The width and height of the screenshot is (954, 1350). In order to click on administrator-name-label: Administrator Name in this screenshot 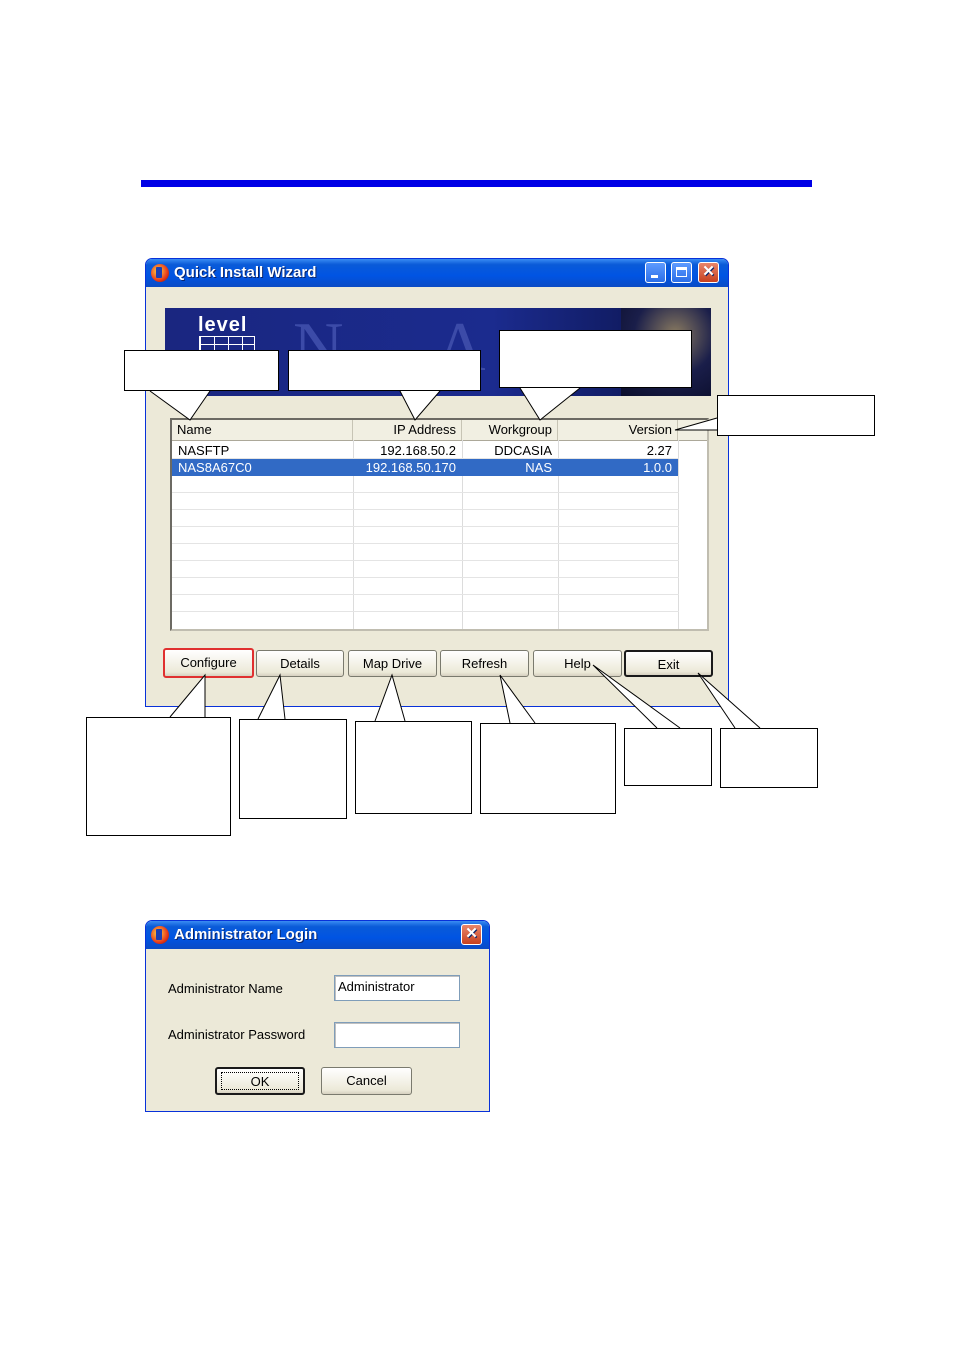, I will do `click(225, 988)`.